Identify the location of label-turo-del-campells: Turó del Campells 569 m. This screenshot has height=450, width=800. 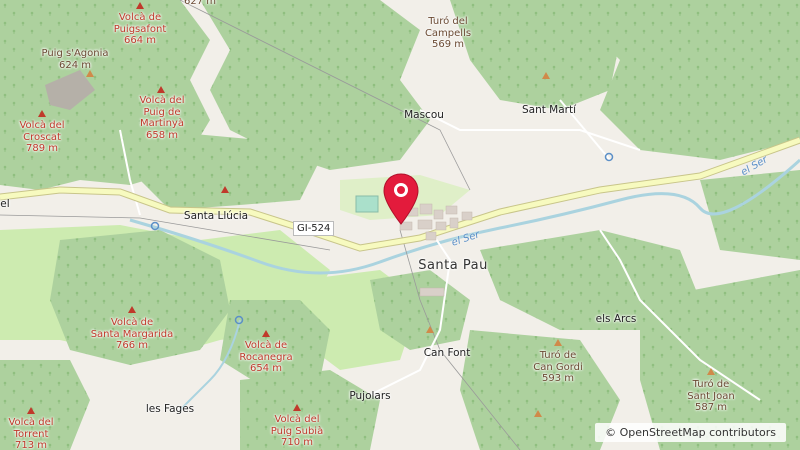
(448, 33).